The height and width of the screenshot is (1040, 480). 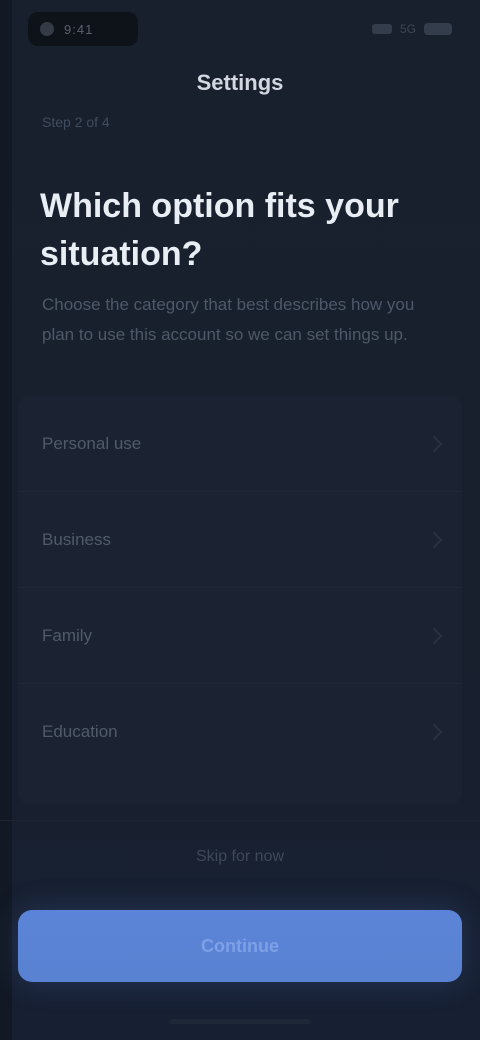 I want to click on continue-button: Continue, so click(x=240, y=946).